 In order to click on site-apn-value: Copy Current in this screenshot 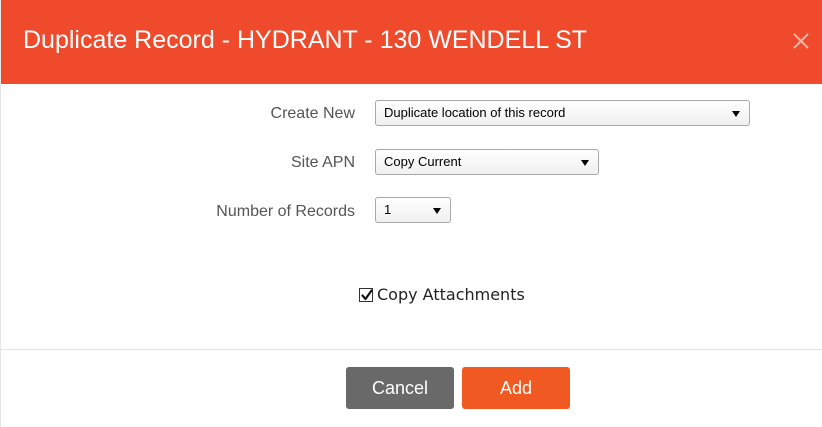, I will do `click(423, 161)`.